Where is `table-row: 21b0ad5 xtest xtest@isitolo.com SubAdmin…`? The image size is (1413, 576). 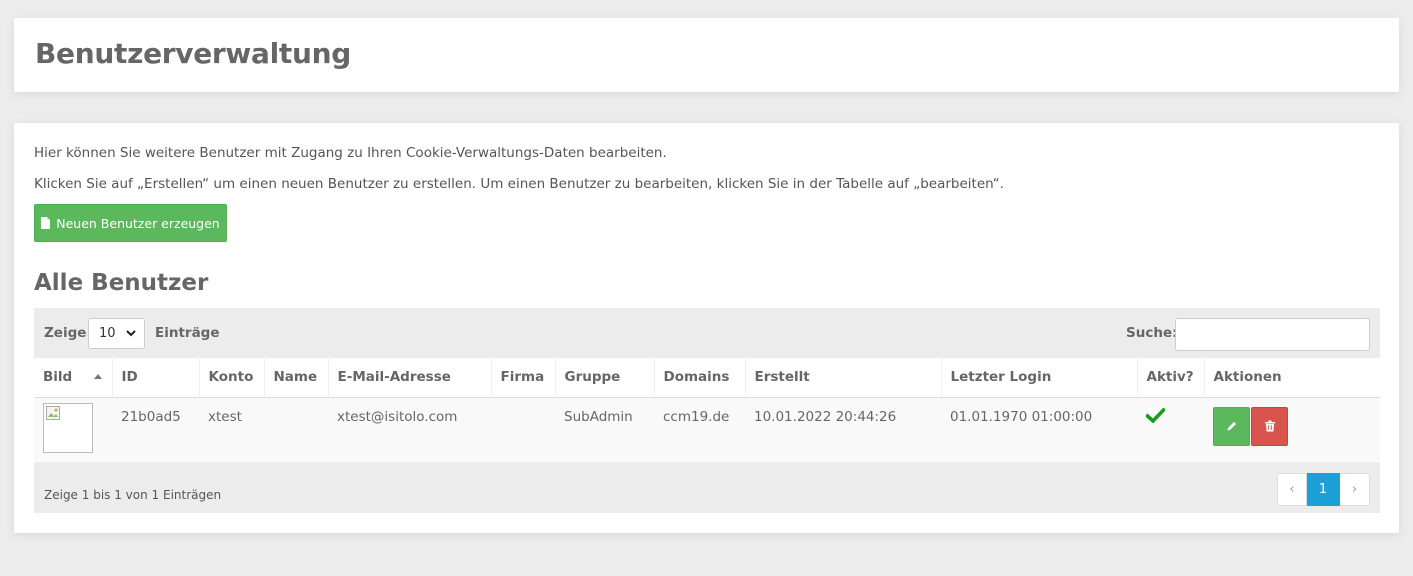
table-row: 21b0ad5 xtest xtest@isitolo.com SubAdmin… is located at coordinates (707, 429).